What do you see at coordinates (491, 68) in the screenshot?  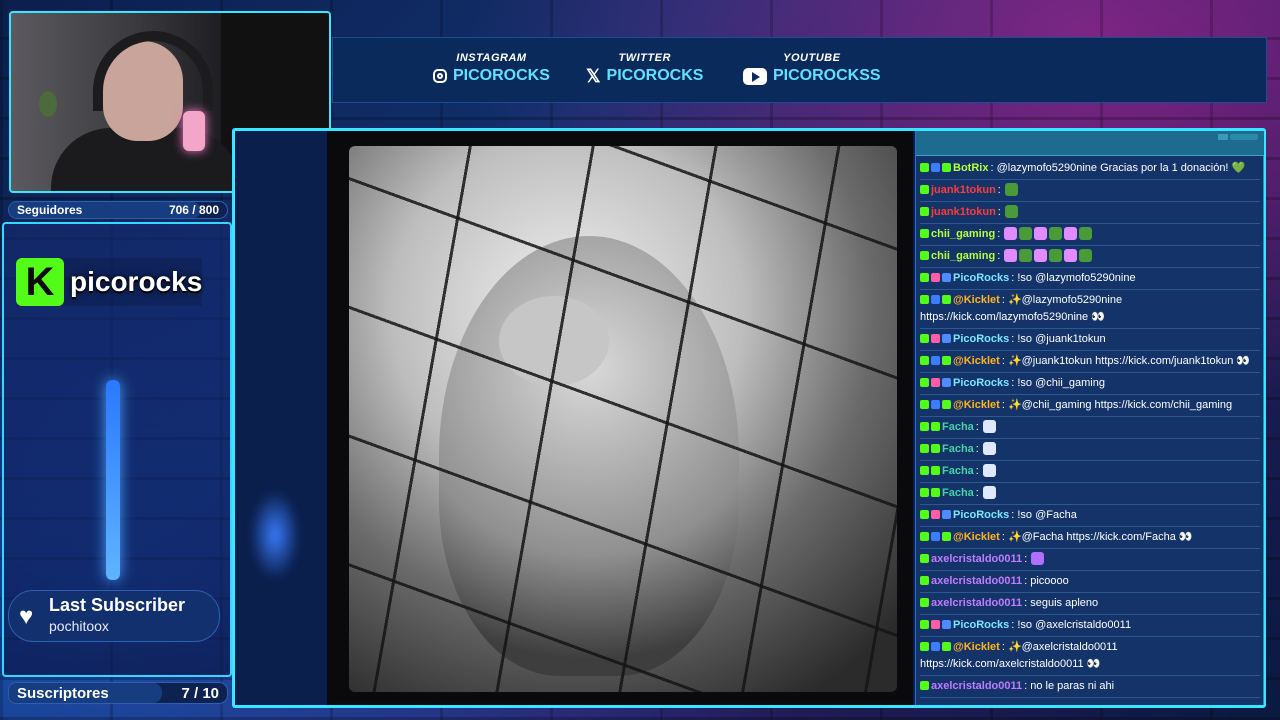 I see `social-instagram: INSTAGRAM PICOROCKS` at bounding box center [491, 68].